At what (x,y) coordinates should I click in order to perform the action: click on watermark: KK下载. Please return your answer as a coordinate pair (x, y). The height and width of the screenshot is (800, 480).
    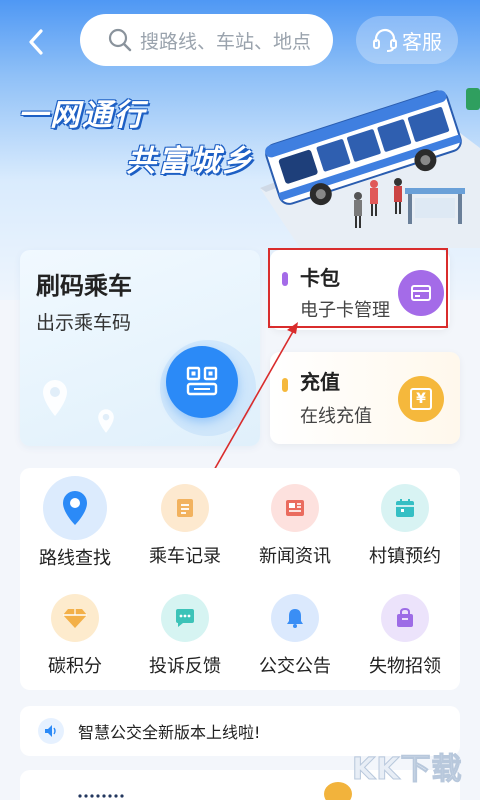
    Looking at the image, I should click on (407, 770).